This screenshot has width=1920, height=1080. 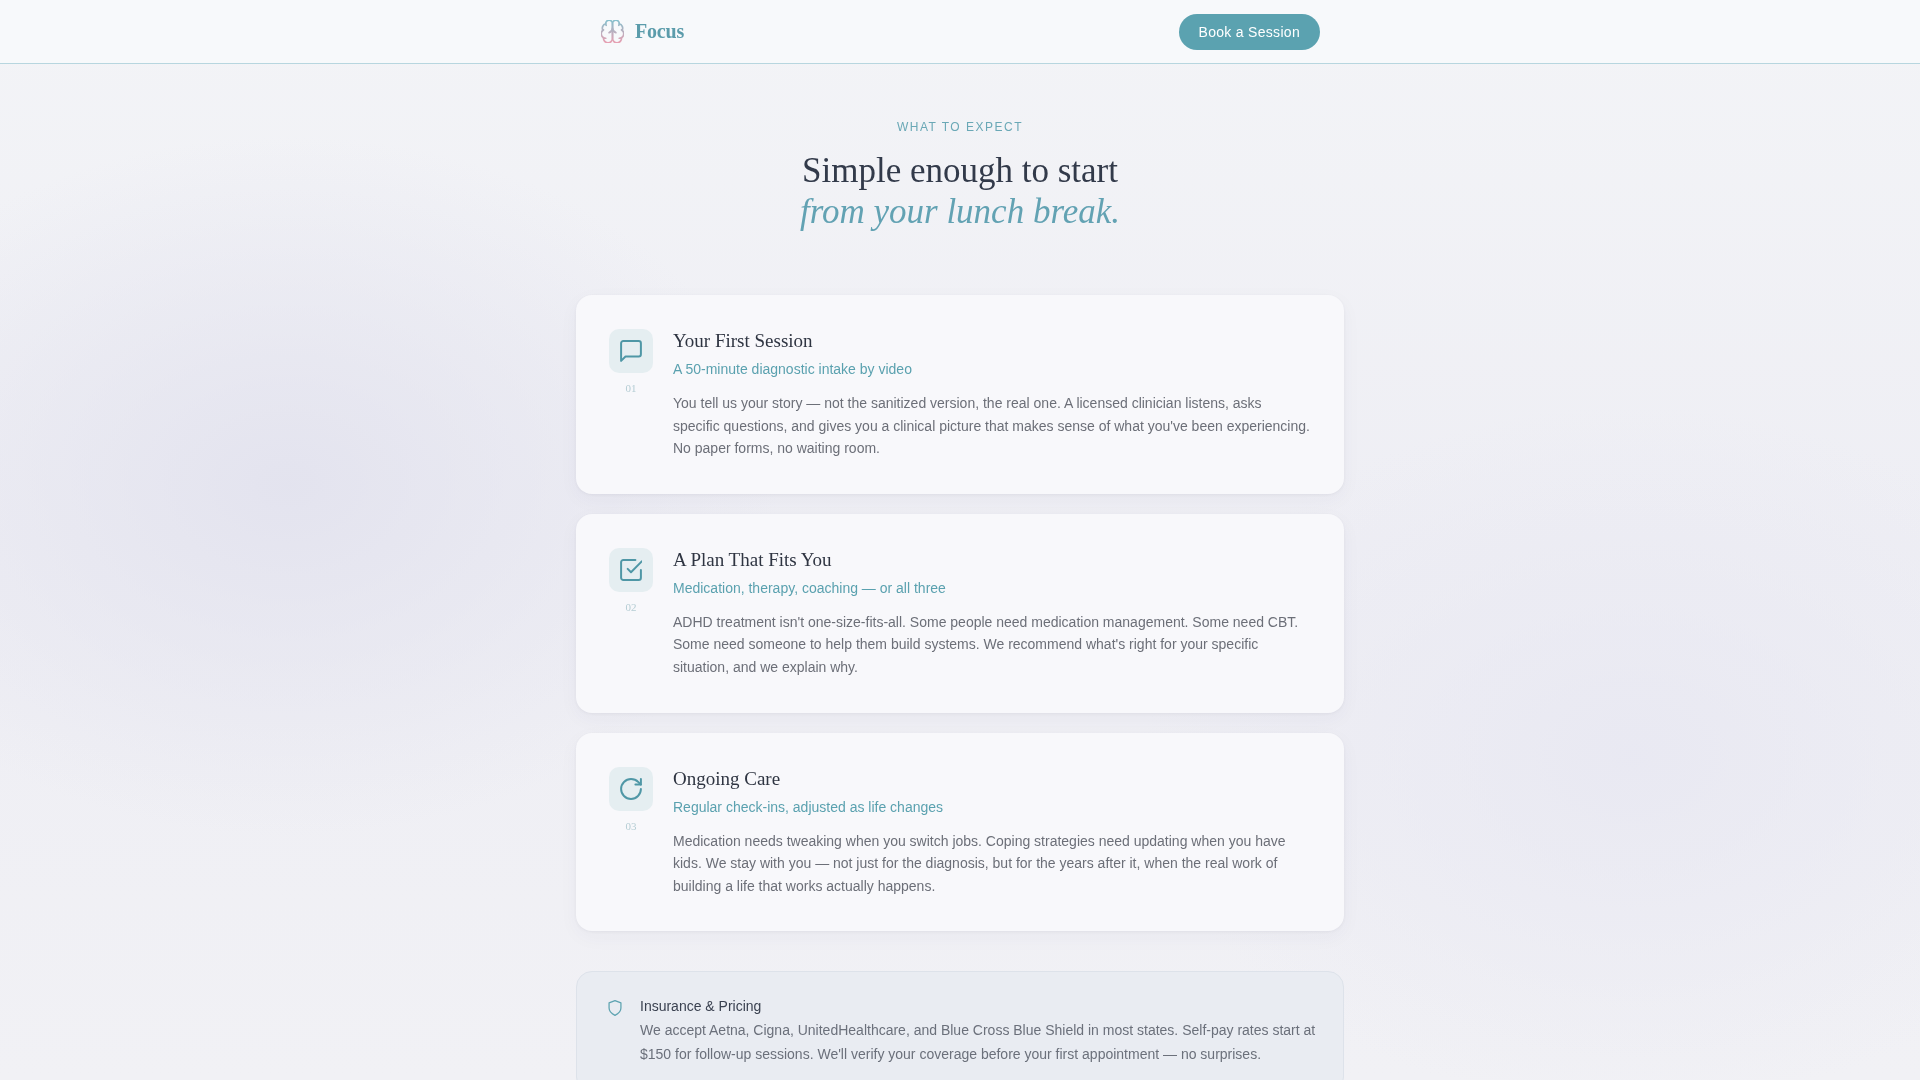 I want to click on step-number: 01, so click(x=631, y=388).